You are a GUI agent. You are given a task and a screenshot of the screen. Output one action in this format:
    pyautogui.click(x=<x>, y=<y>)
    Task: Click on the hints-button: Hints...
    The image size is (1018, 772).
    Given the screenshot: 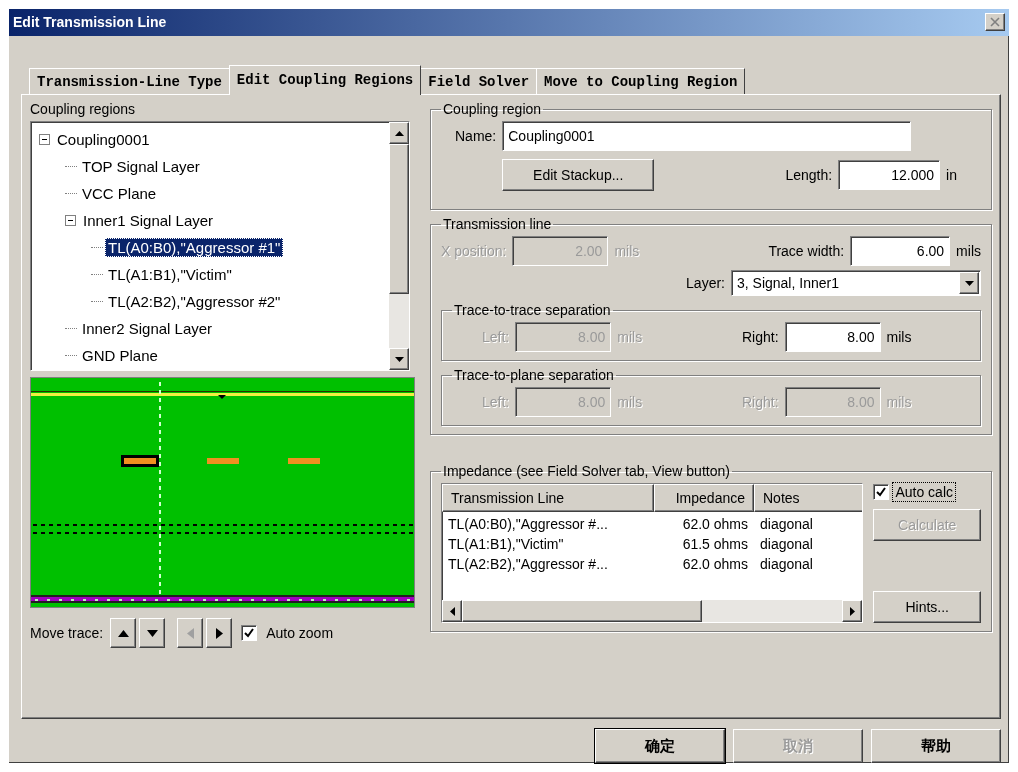 What is the action you would take?
    pyautogui.click(x=927, y=607)
    